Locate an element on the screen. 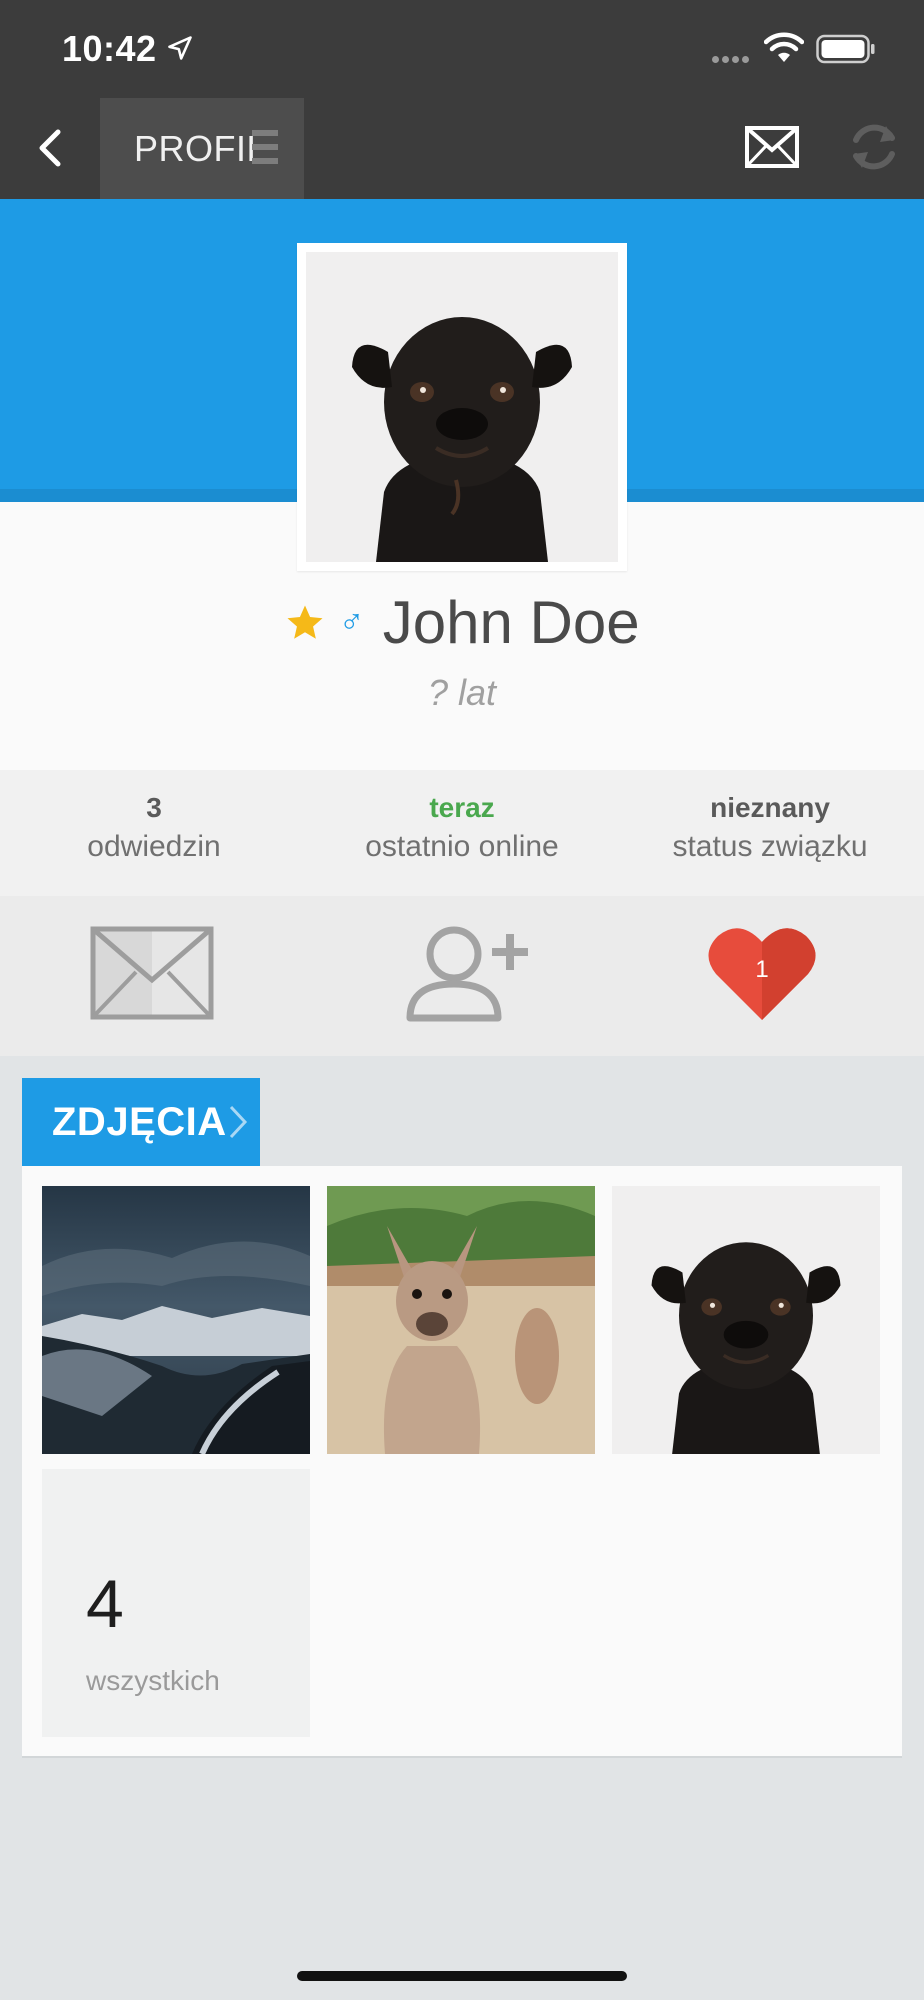 This screenshot has width=924, height=2000. menu-icon is located at coordinates (265, 148).